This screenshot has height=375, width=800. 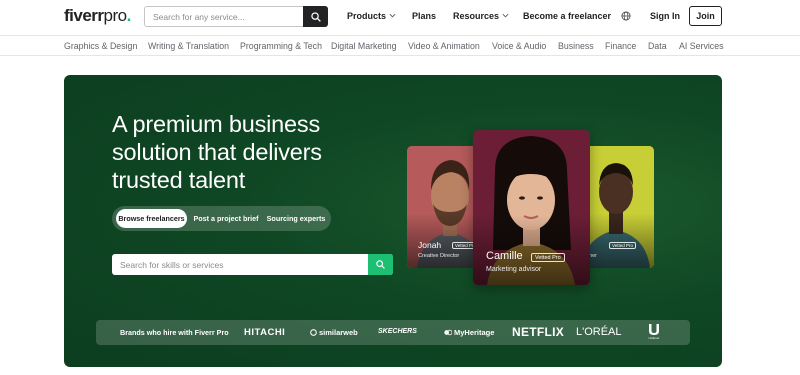 I want to click on sign-in-link: Sign In, so click(x=665, y=16).